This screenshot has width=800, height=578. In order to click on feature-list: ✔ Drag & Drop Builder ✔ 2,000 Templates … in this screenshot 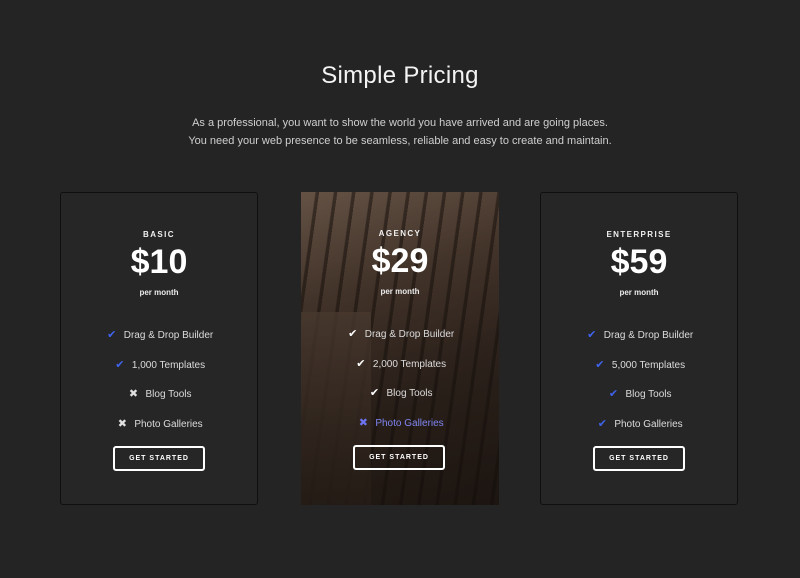, I will do `click(400, 379)`.